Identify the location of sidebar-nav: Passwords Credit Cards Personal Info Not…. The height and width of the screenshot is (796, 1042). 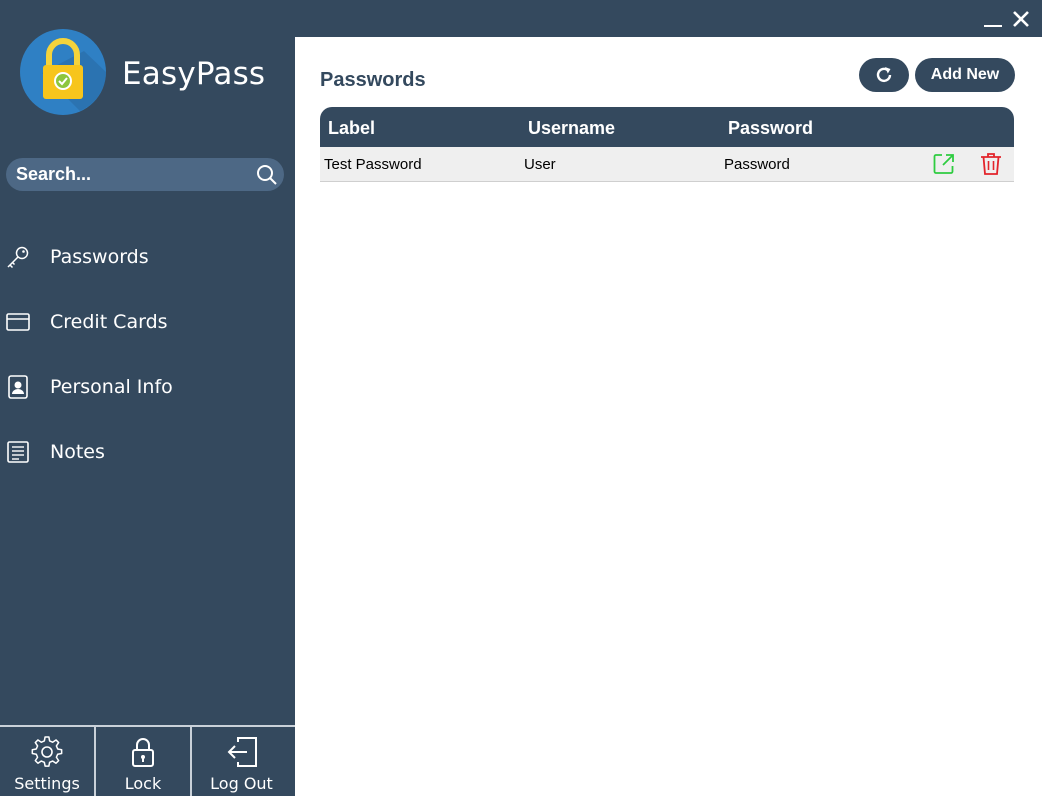
(147, 355).